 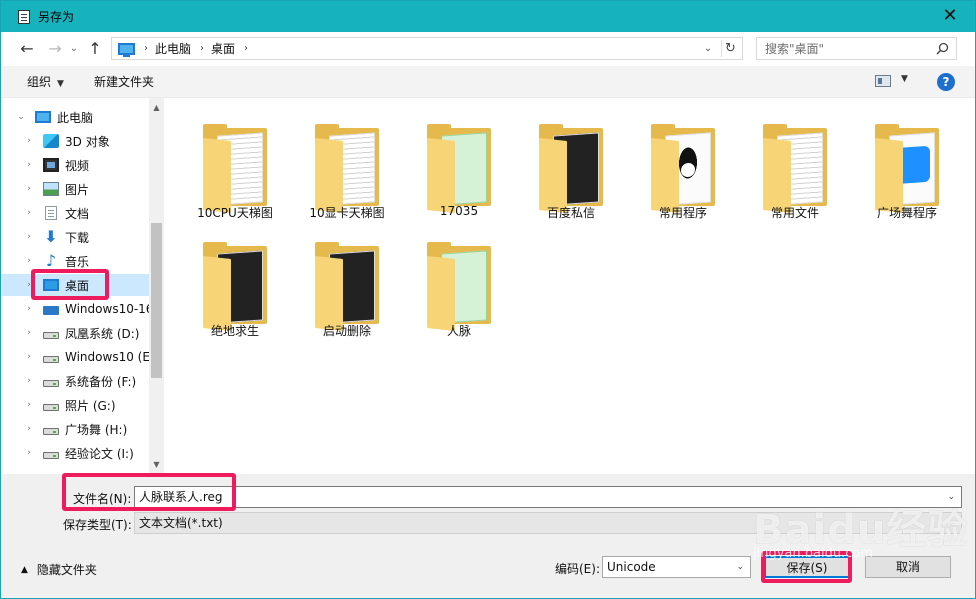 I want to click on hide-folders-label: 隐藏文件夹, so click(x=66, y=570).